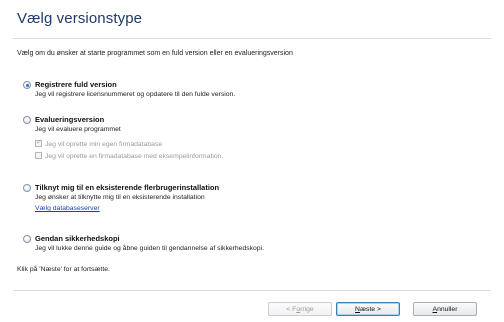 The width and height of the screenshot is (504, 322). What do you see at coordinates (252, 38) in the screenshot?
I see `header-divider` at bounding box center [252, 38].